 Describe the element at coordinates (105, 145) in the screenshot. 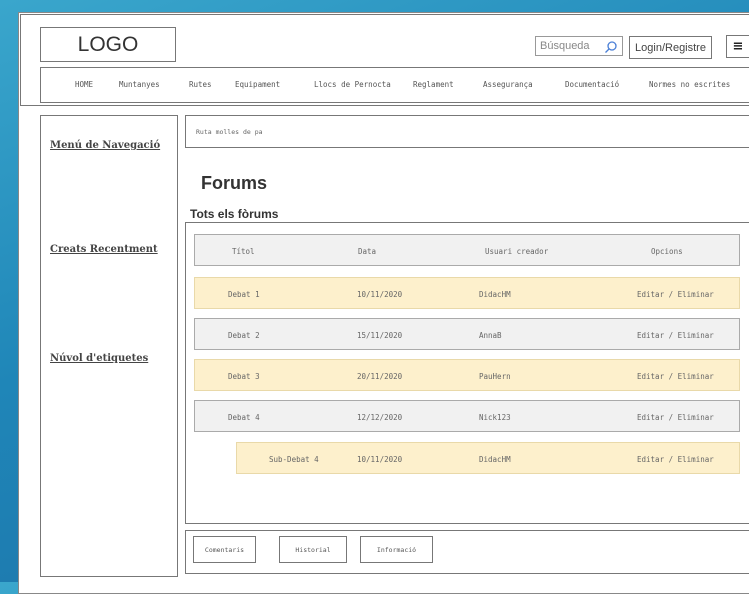

I see `sidebar-item-menu-navegacio: Menú de Navegació` at that location.